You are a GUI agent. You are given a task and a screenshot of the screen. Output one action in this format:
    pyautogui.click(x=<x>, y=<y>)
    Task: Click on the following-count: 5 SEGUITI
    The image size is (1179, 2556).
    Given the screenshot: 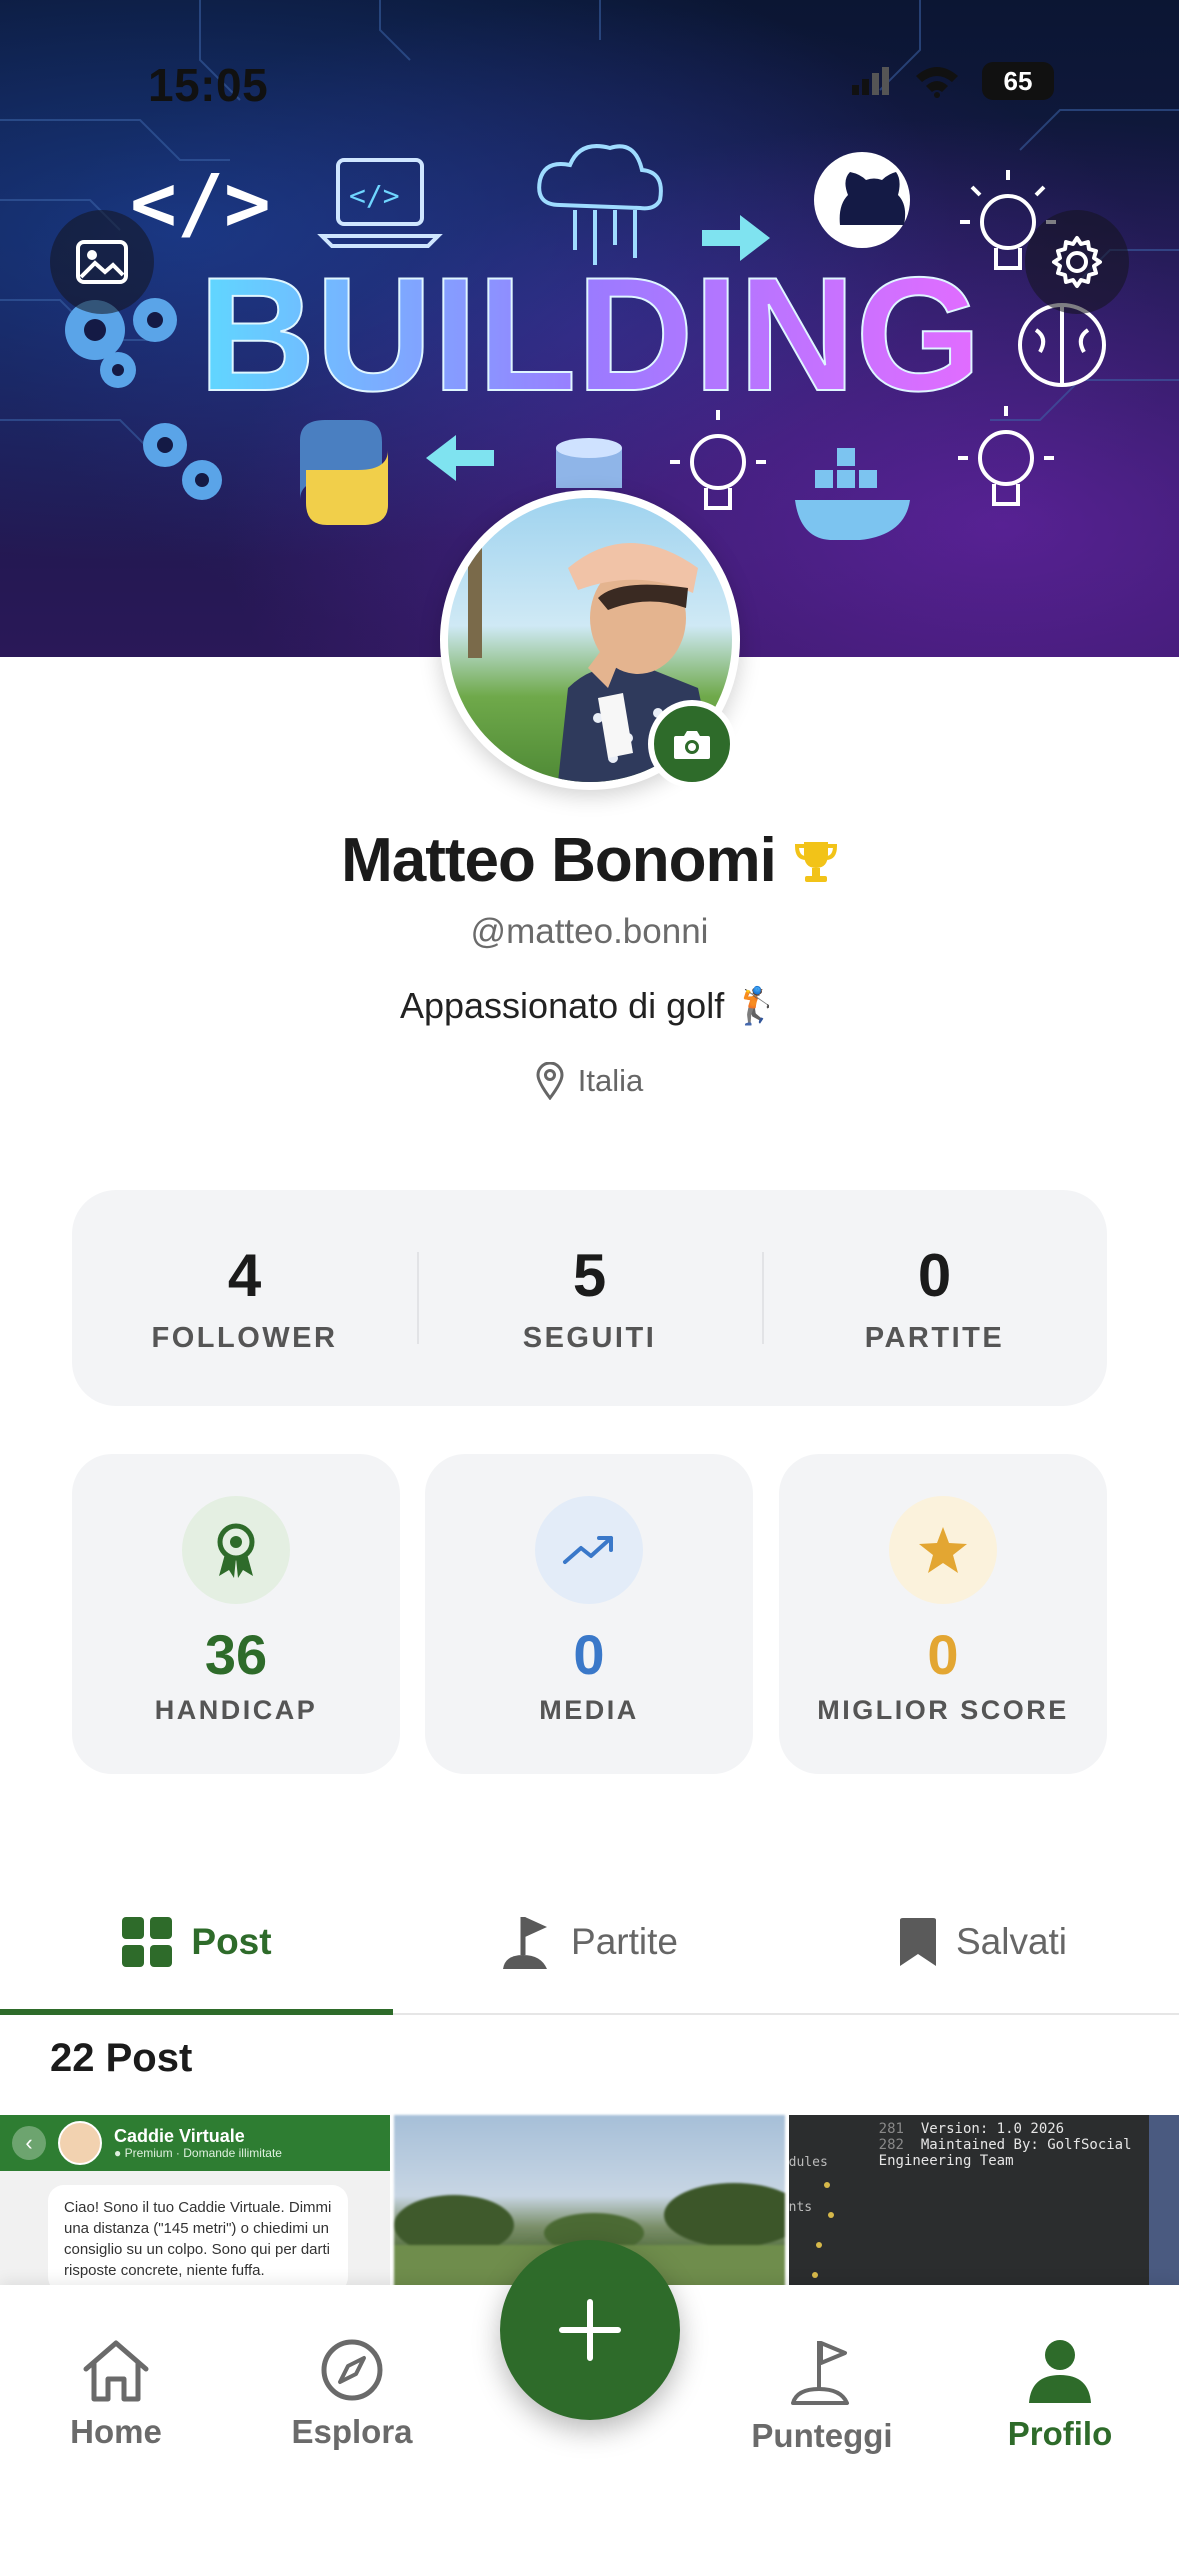 What is the action you would take?
    pyautogui.click(x=589, y=1298)
    